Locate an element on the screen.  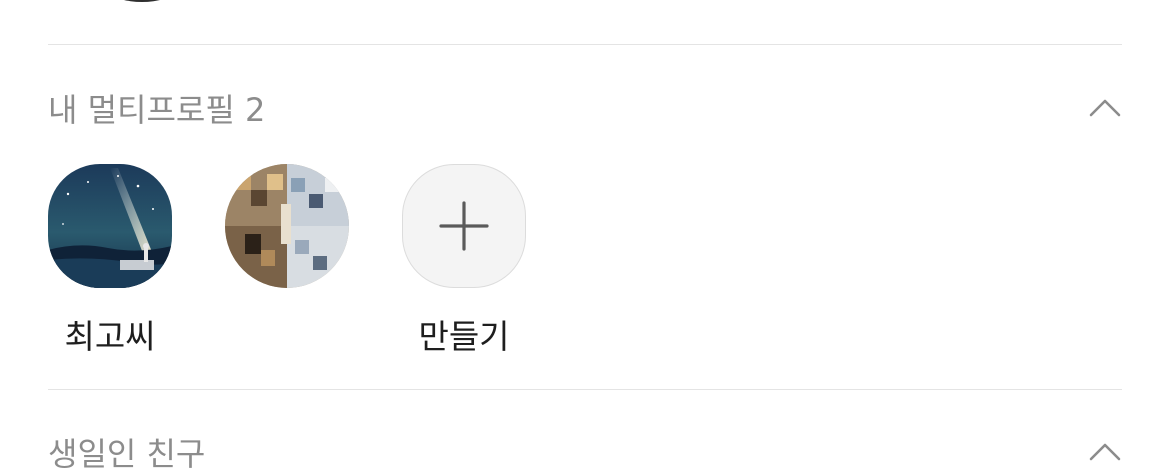
pixelated-photo-avatar is located at coordinates (287, 226).